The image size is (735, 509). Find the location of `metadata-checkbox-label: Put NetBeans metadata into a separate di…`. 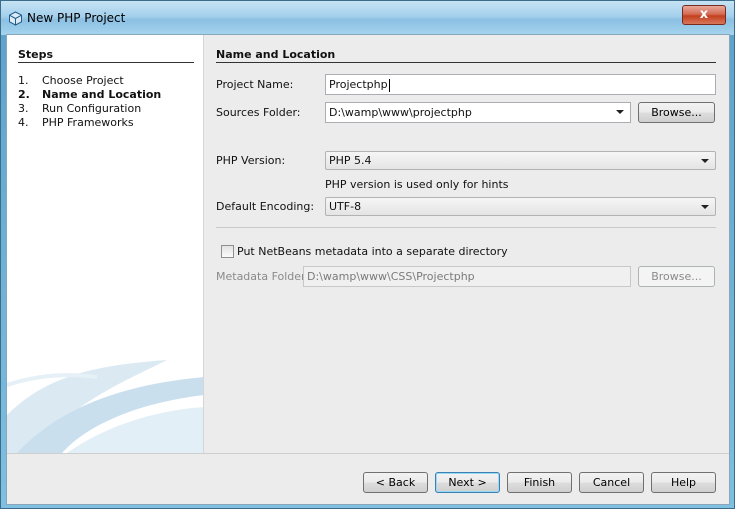

metadata-checkbox-label: Put NetBeans metadata into a separate di… is located at coordinates (372, 251).